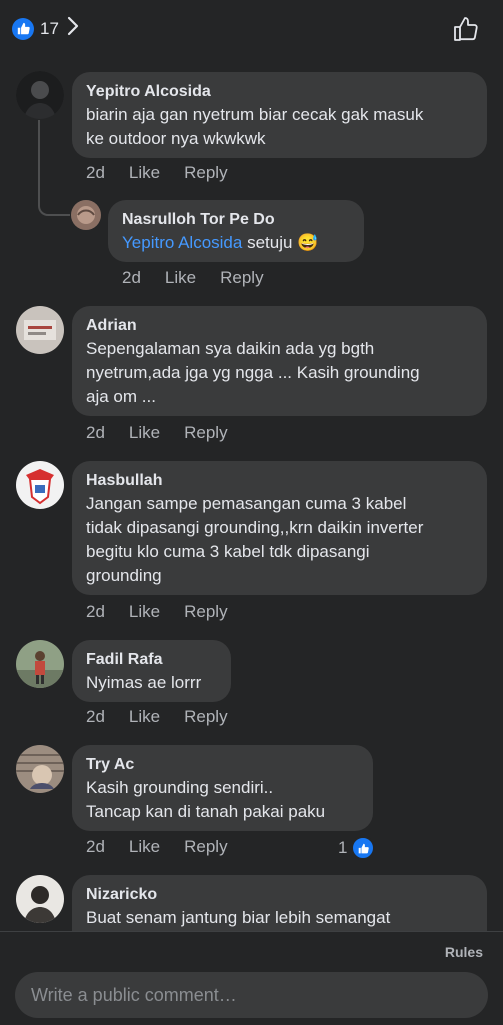 The image size is (503, 1025). What do you see at coordinates (49, 28) in the screenshot?
I see `like-count: 17` at bounding box center [49, 28].